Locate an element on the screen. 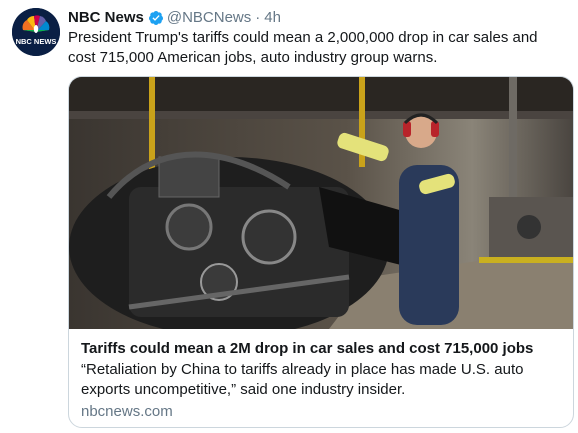 Image resolution: width=578 pixels, height=433 pixels. timestamp: 4h is located at coordinates (272, 18).